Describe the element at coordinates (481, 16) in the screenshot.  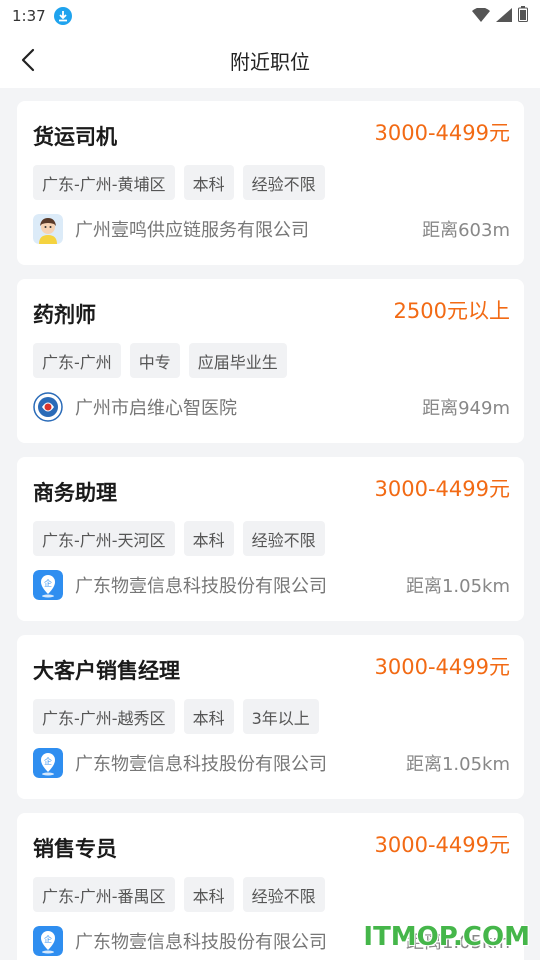
I see `wifi-icon` at that location.